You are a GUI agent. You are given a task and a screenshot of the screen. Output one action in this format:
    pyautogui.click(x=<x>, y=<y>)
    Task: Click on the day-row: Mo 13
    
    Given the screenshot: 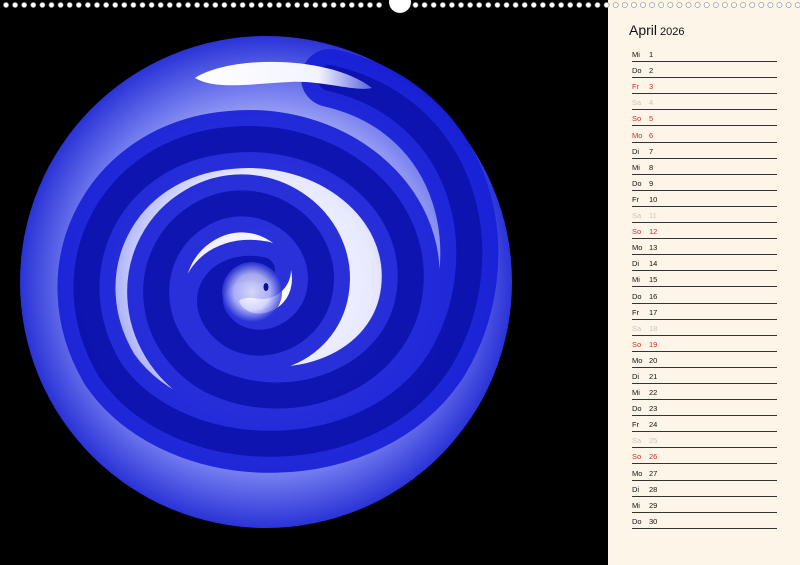 What is the action you would take?
    pyautogui.click(x=704, y=247)
    